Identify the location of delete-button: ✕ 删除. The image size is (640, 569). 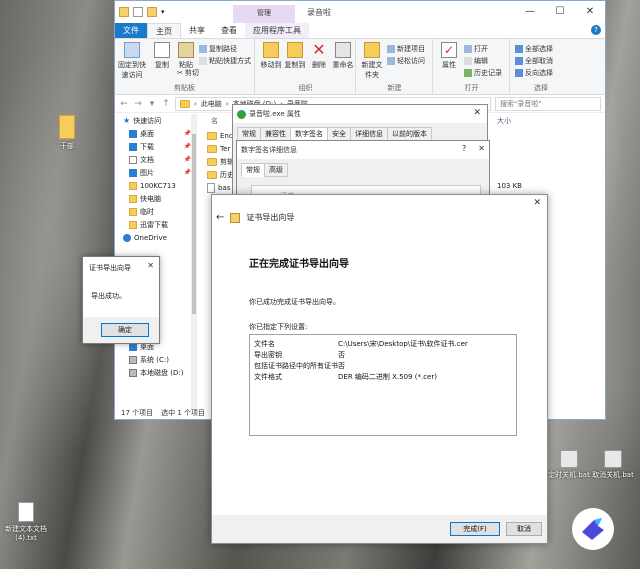
(319, 56).